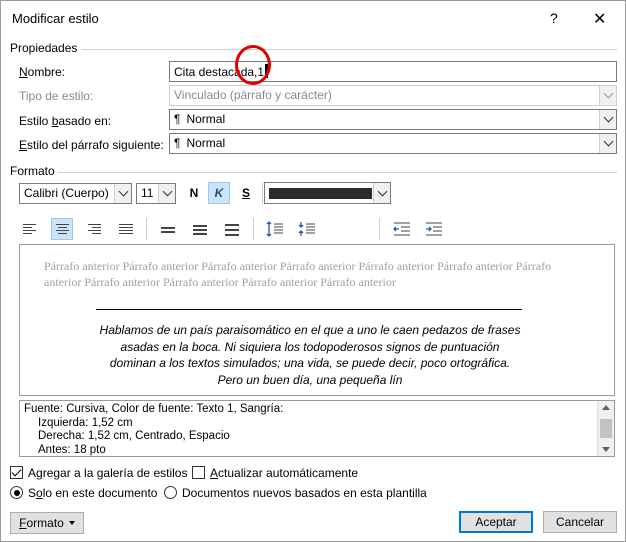 This screenshot has height=542, width=626. I want to click on font-color-select, so click(327, 193).